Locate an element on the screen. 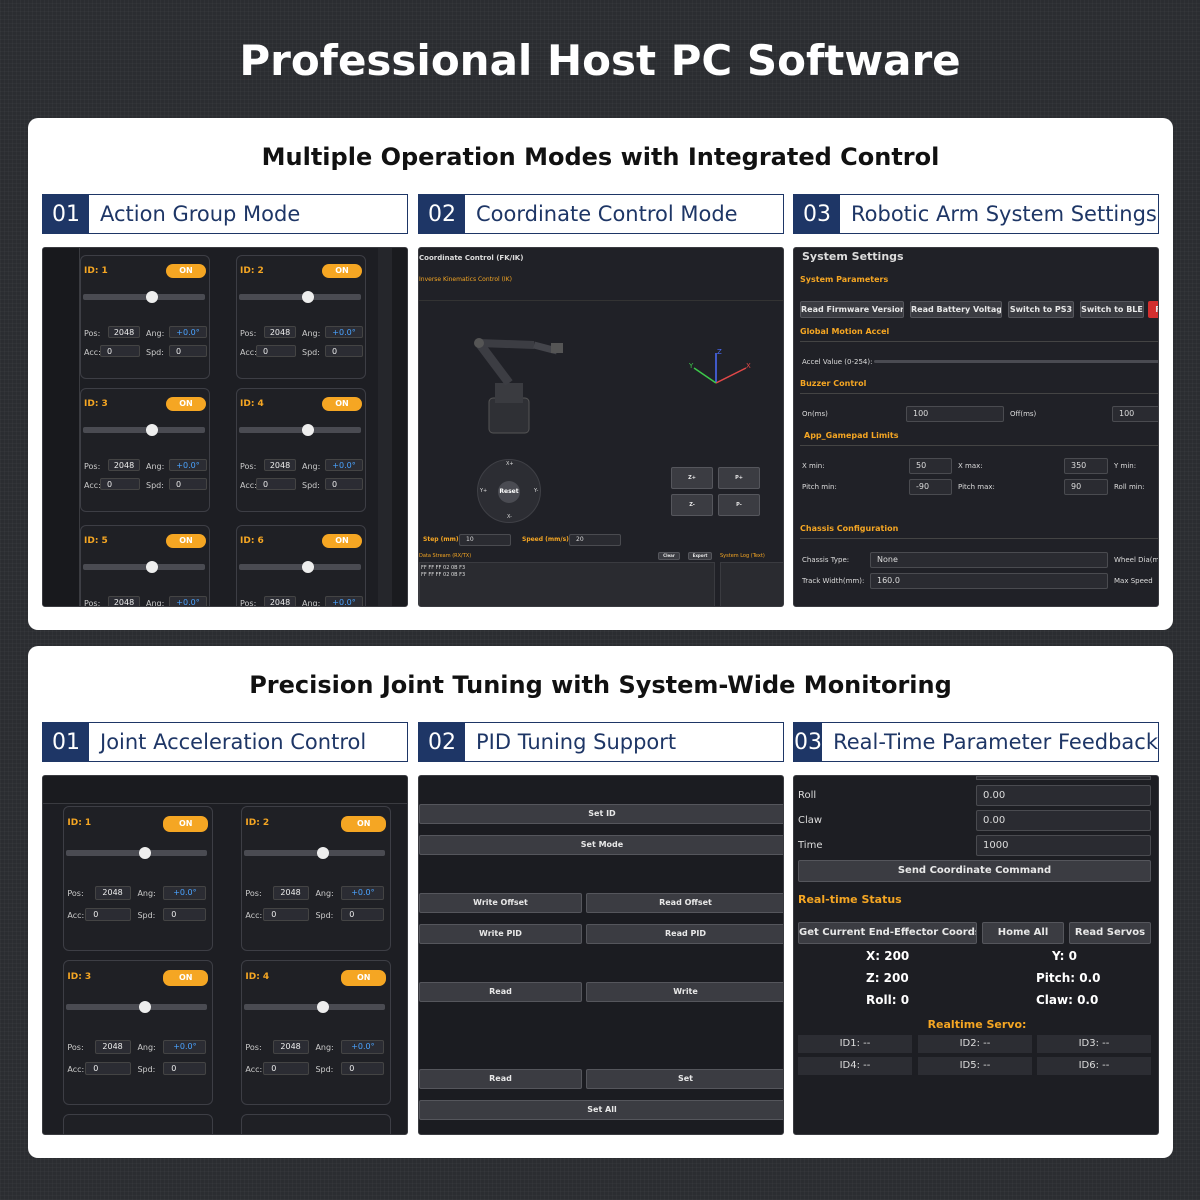  accel-slider is located at coordinates (1016, 361).